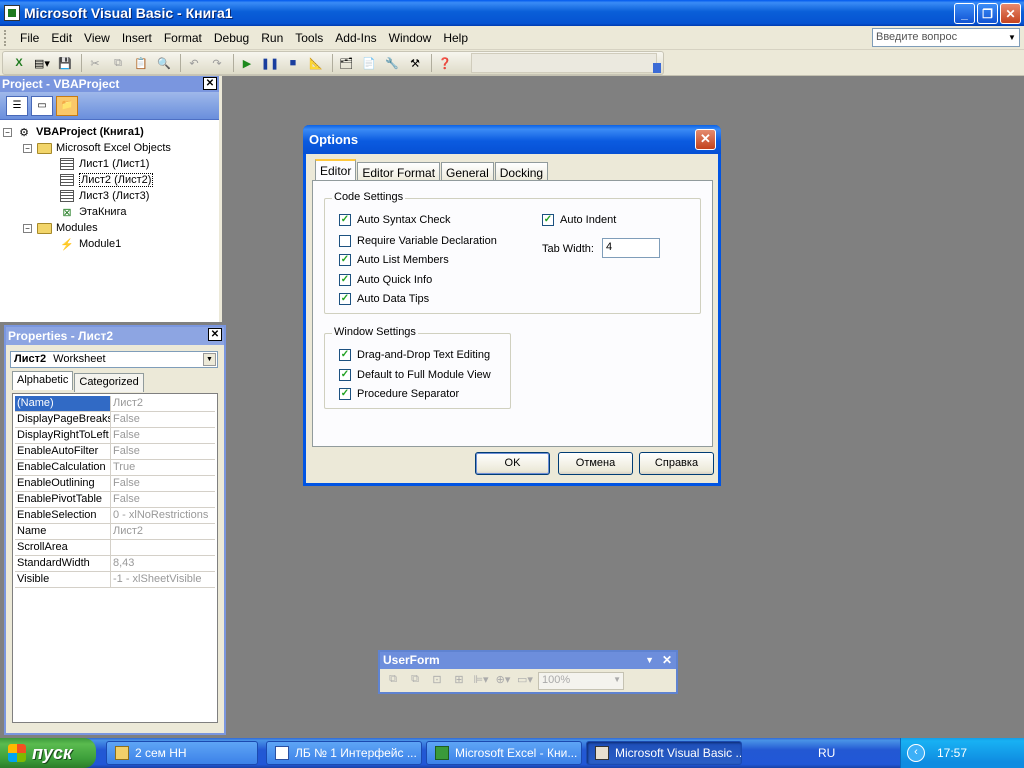 The height and width of the screenshot is (768, 1024). I want to click on group-icon: ⊡, so click(437, 681).